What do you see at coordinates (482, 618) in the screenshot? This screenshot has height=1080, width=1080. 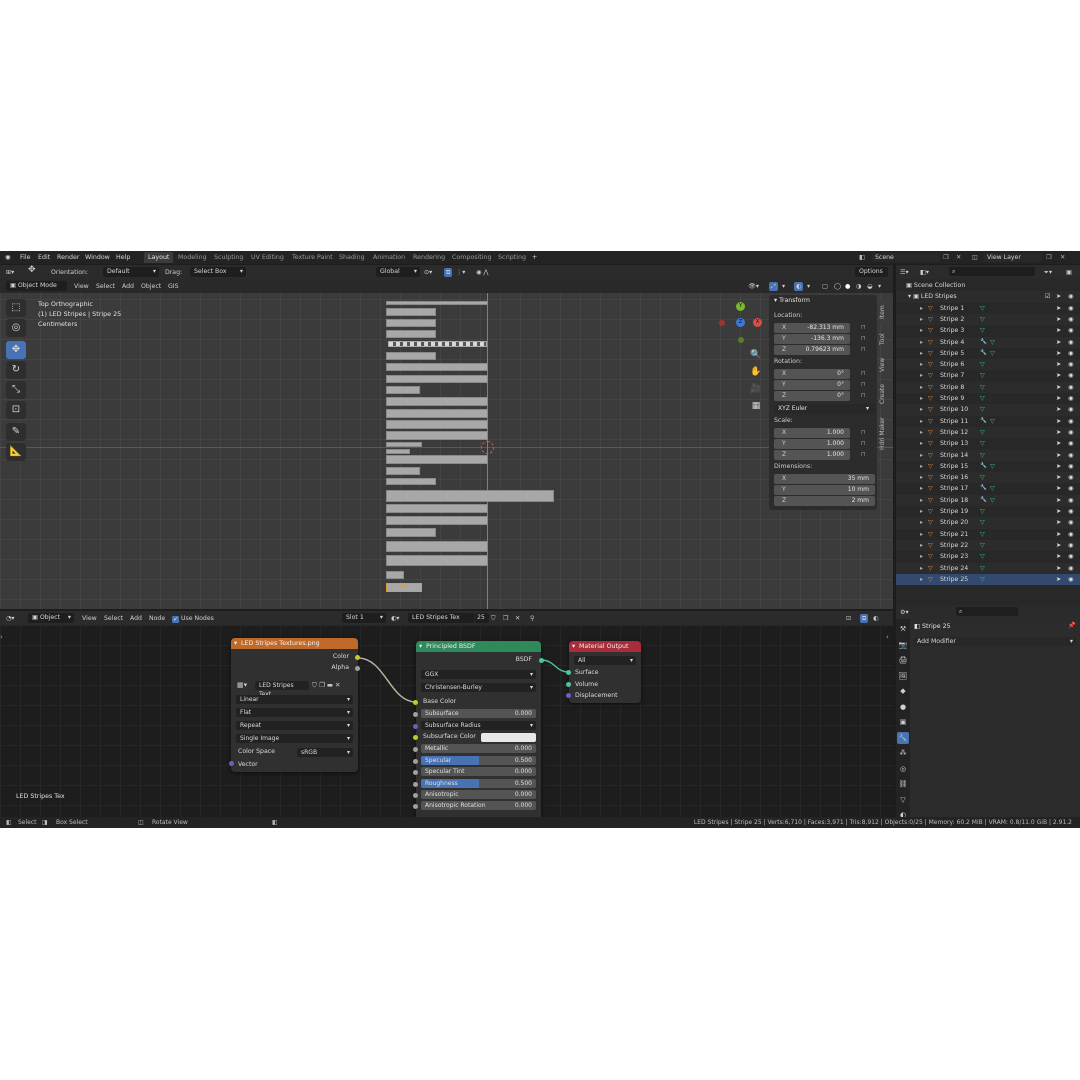 I see `material-users-count: 25` at bounding box center [482, 618].